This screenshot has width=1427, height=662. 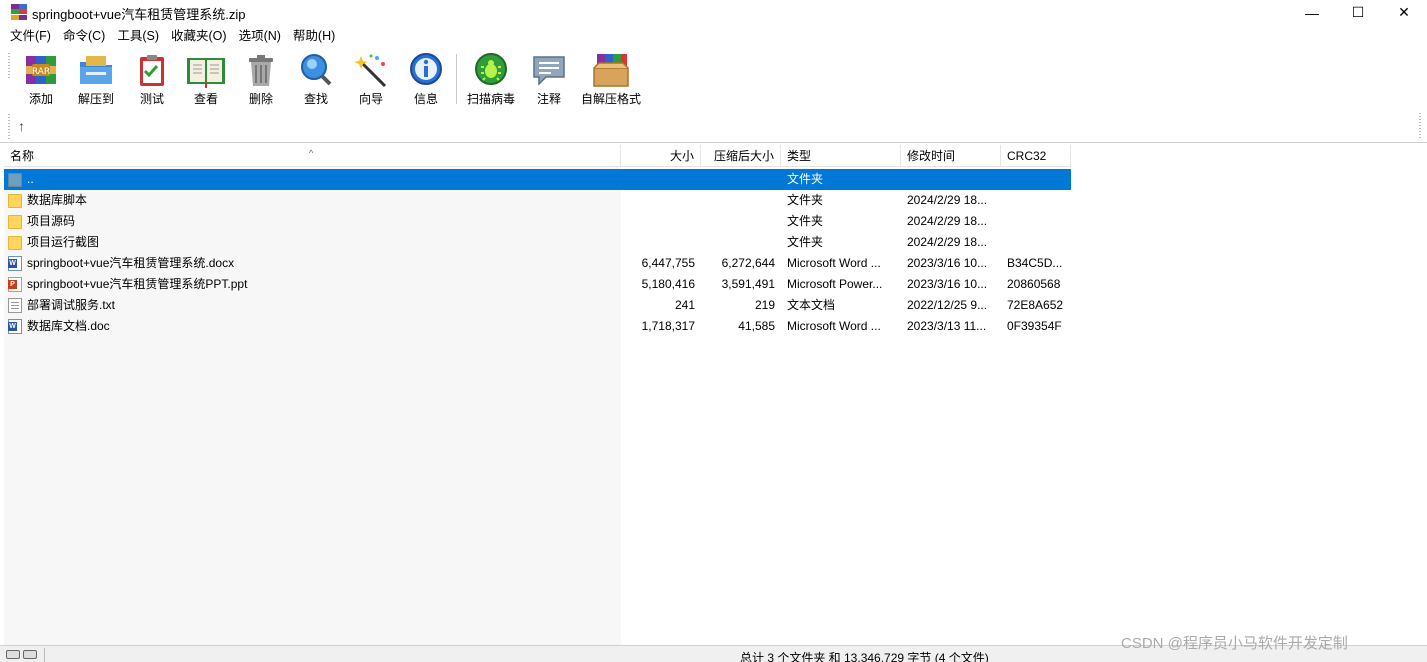 What do you see at coordinates (490, 99) in the screenshot?
I see `virus-scan-label: 扫描病毒` at bounding box center [490, 99].